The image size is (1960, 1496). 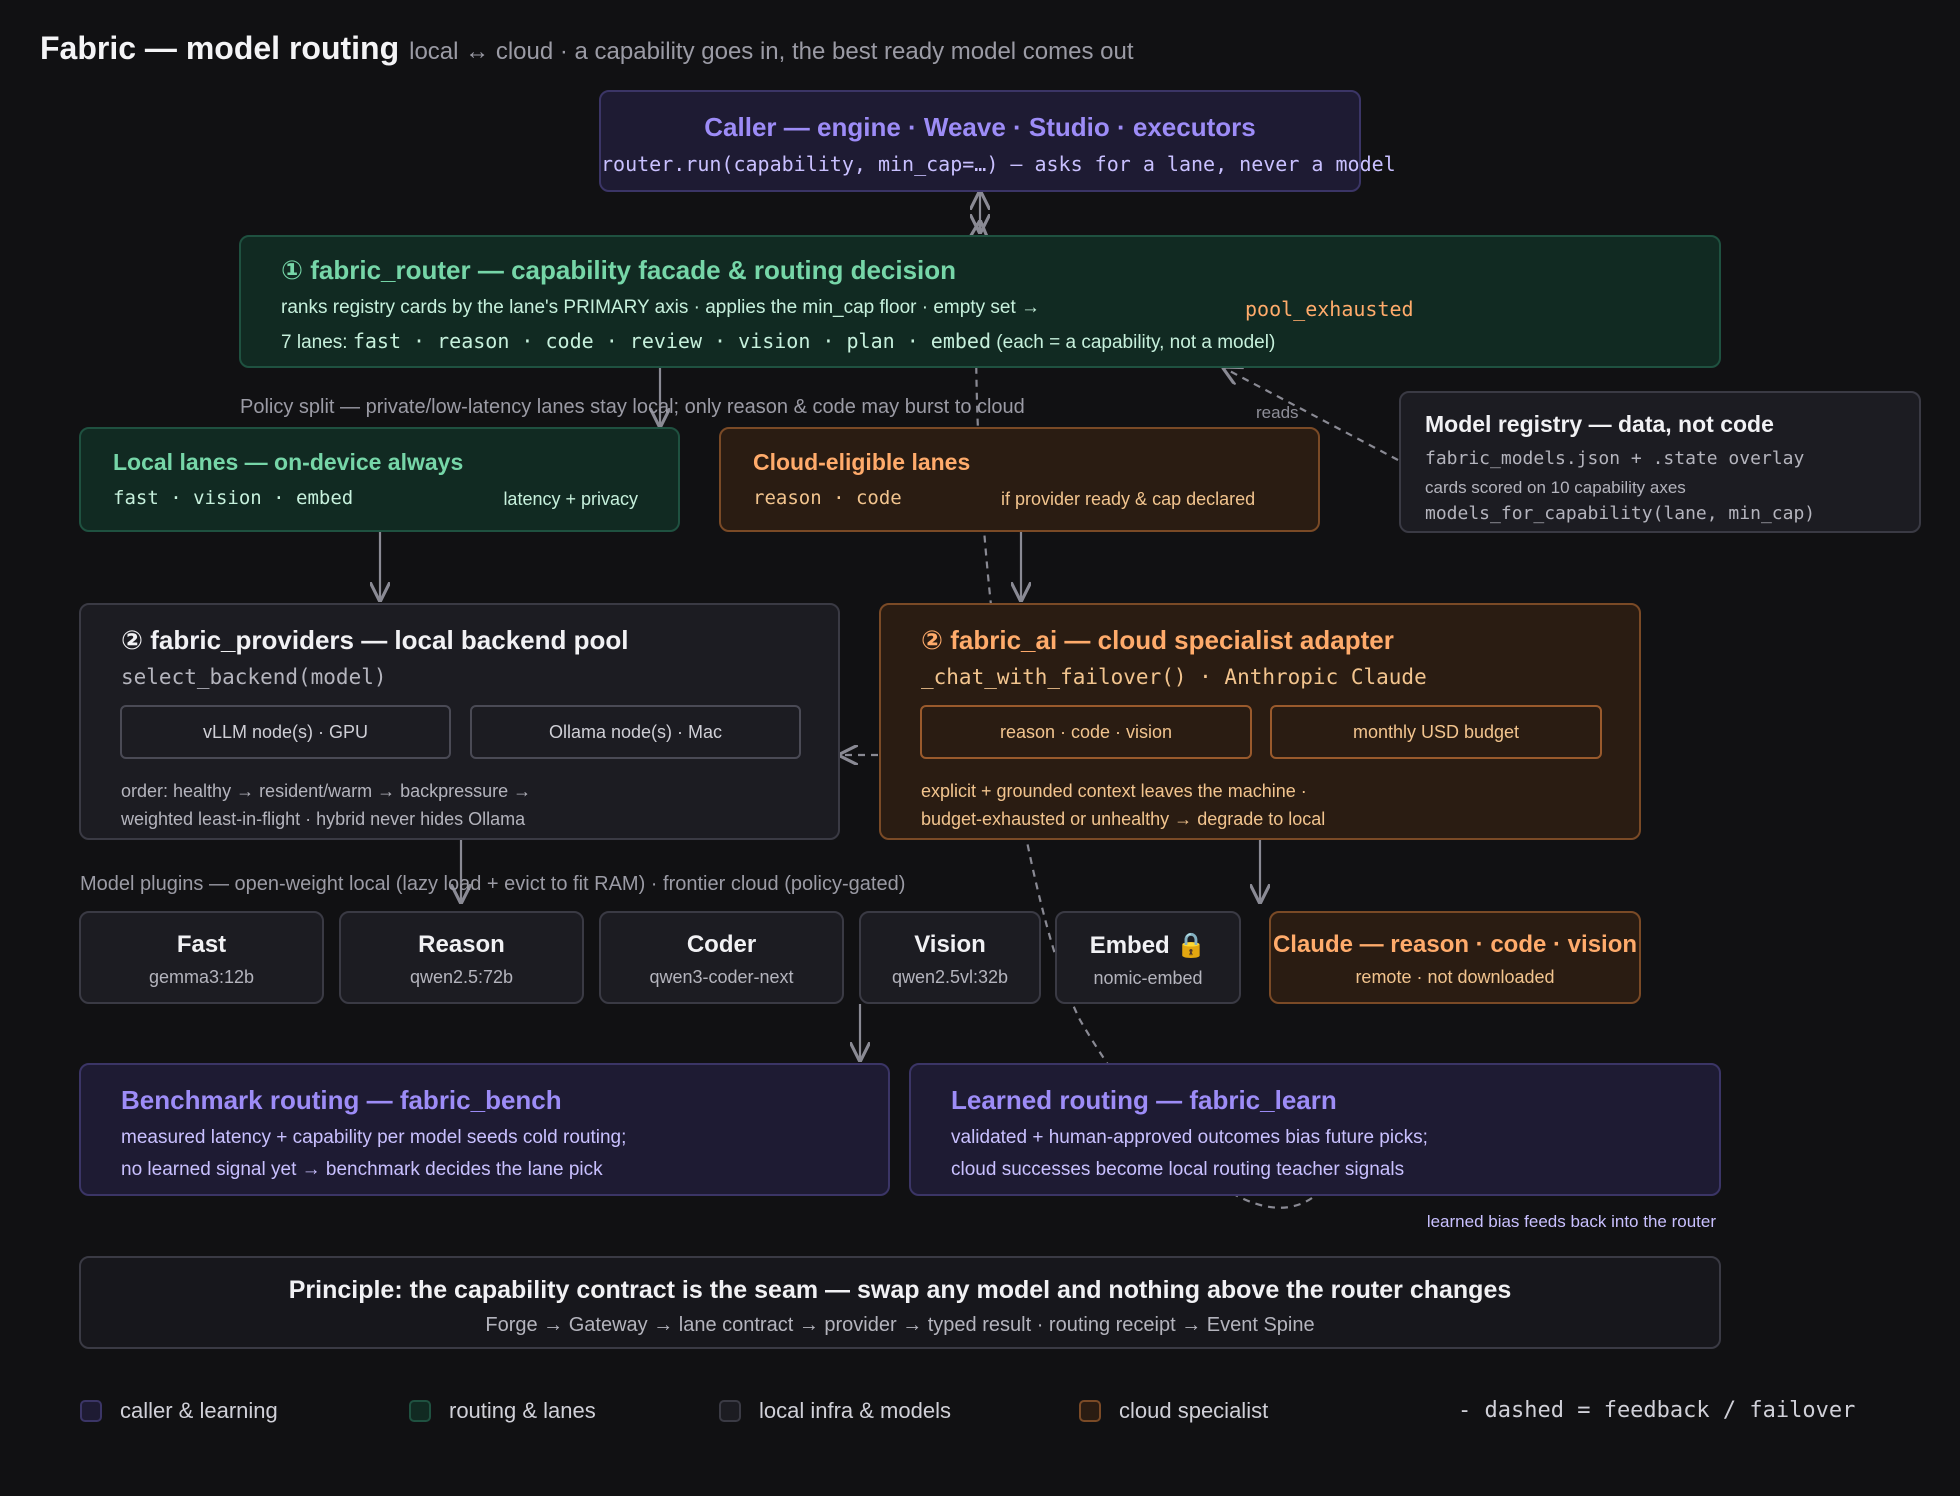 I want to click on legend-label: routing & lanes, so click(x=522, y=1410).